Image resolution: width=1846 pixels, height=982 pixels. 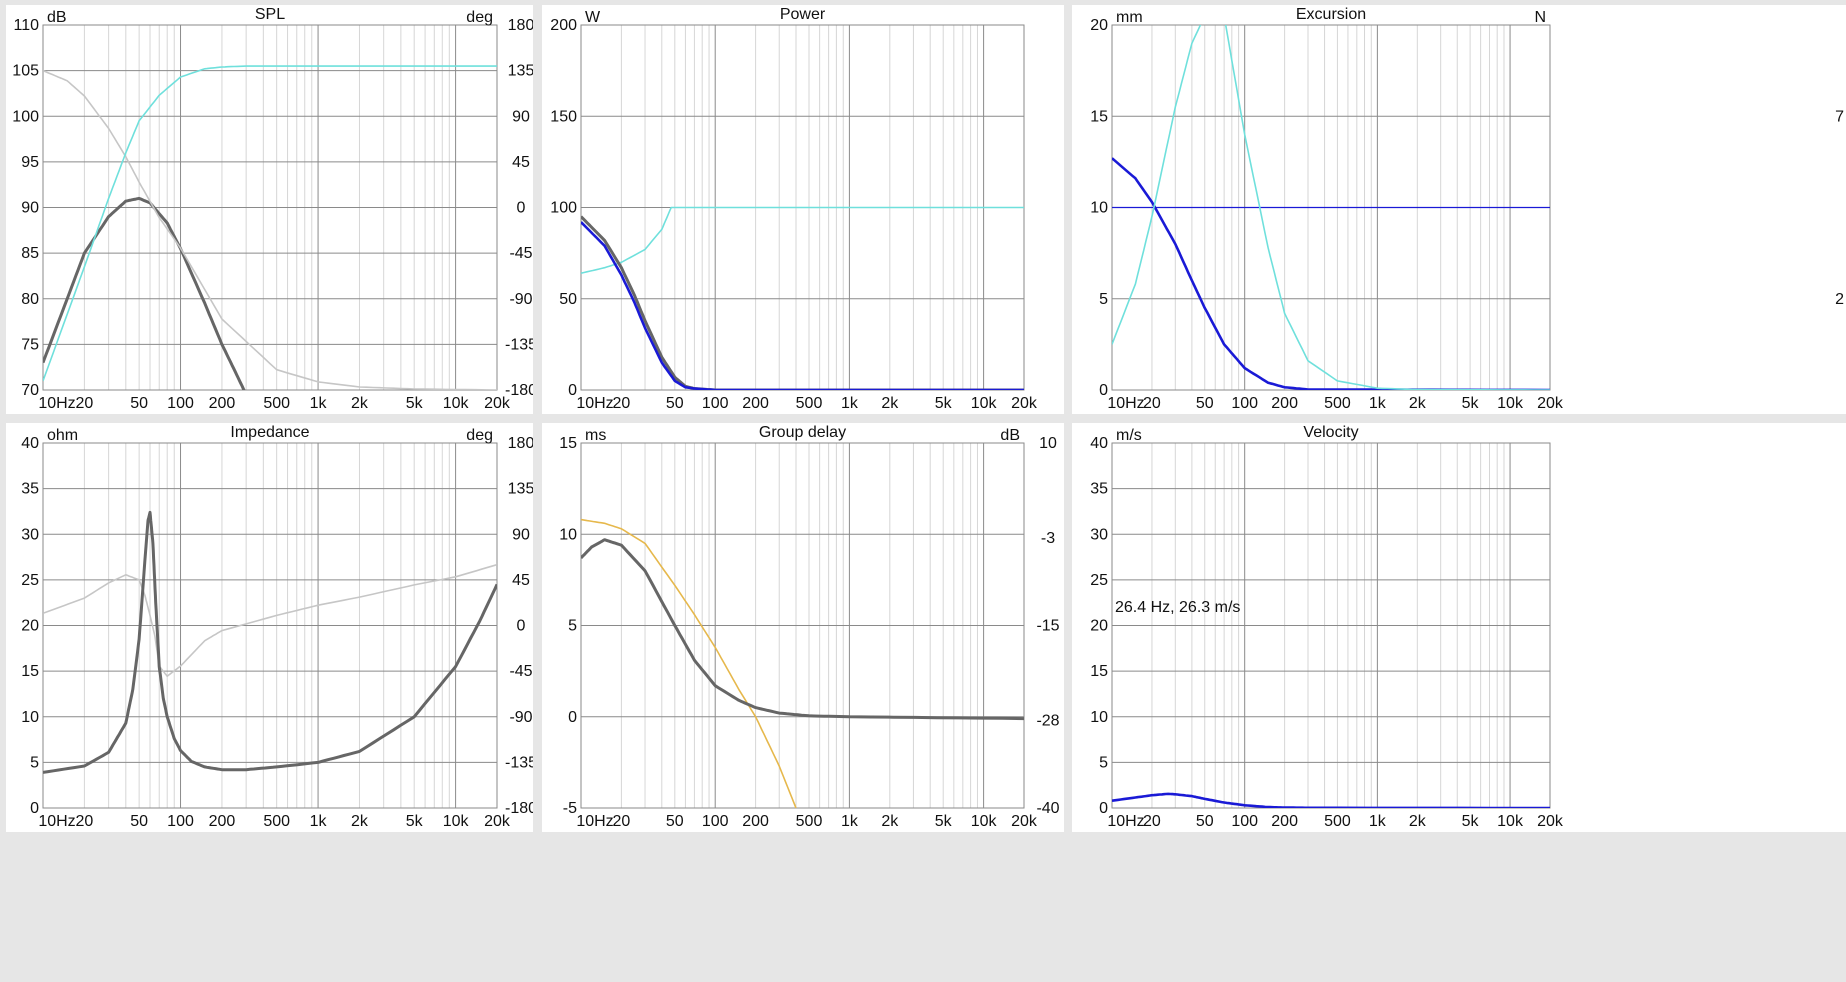 I want to click on y2-tick-label: 45, so click(x=521, y=580).